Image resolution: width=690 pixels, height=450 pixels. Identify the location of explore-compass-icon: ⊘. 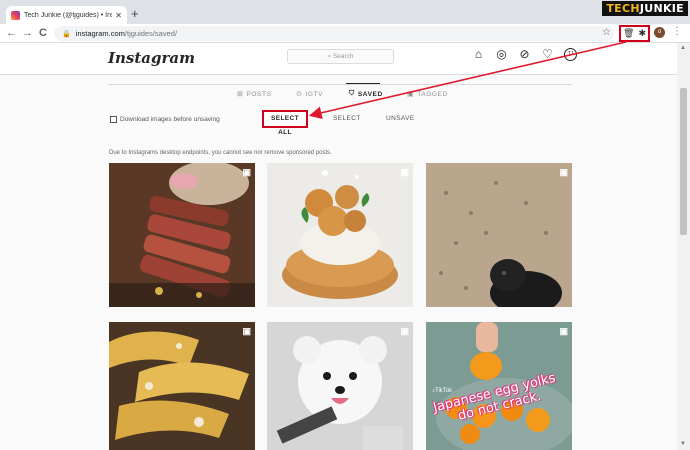
(524, 54).